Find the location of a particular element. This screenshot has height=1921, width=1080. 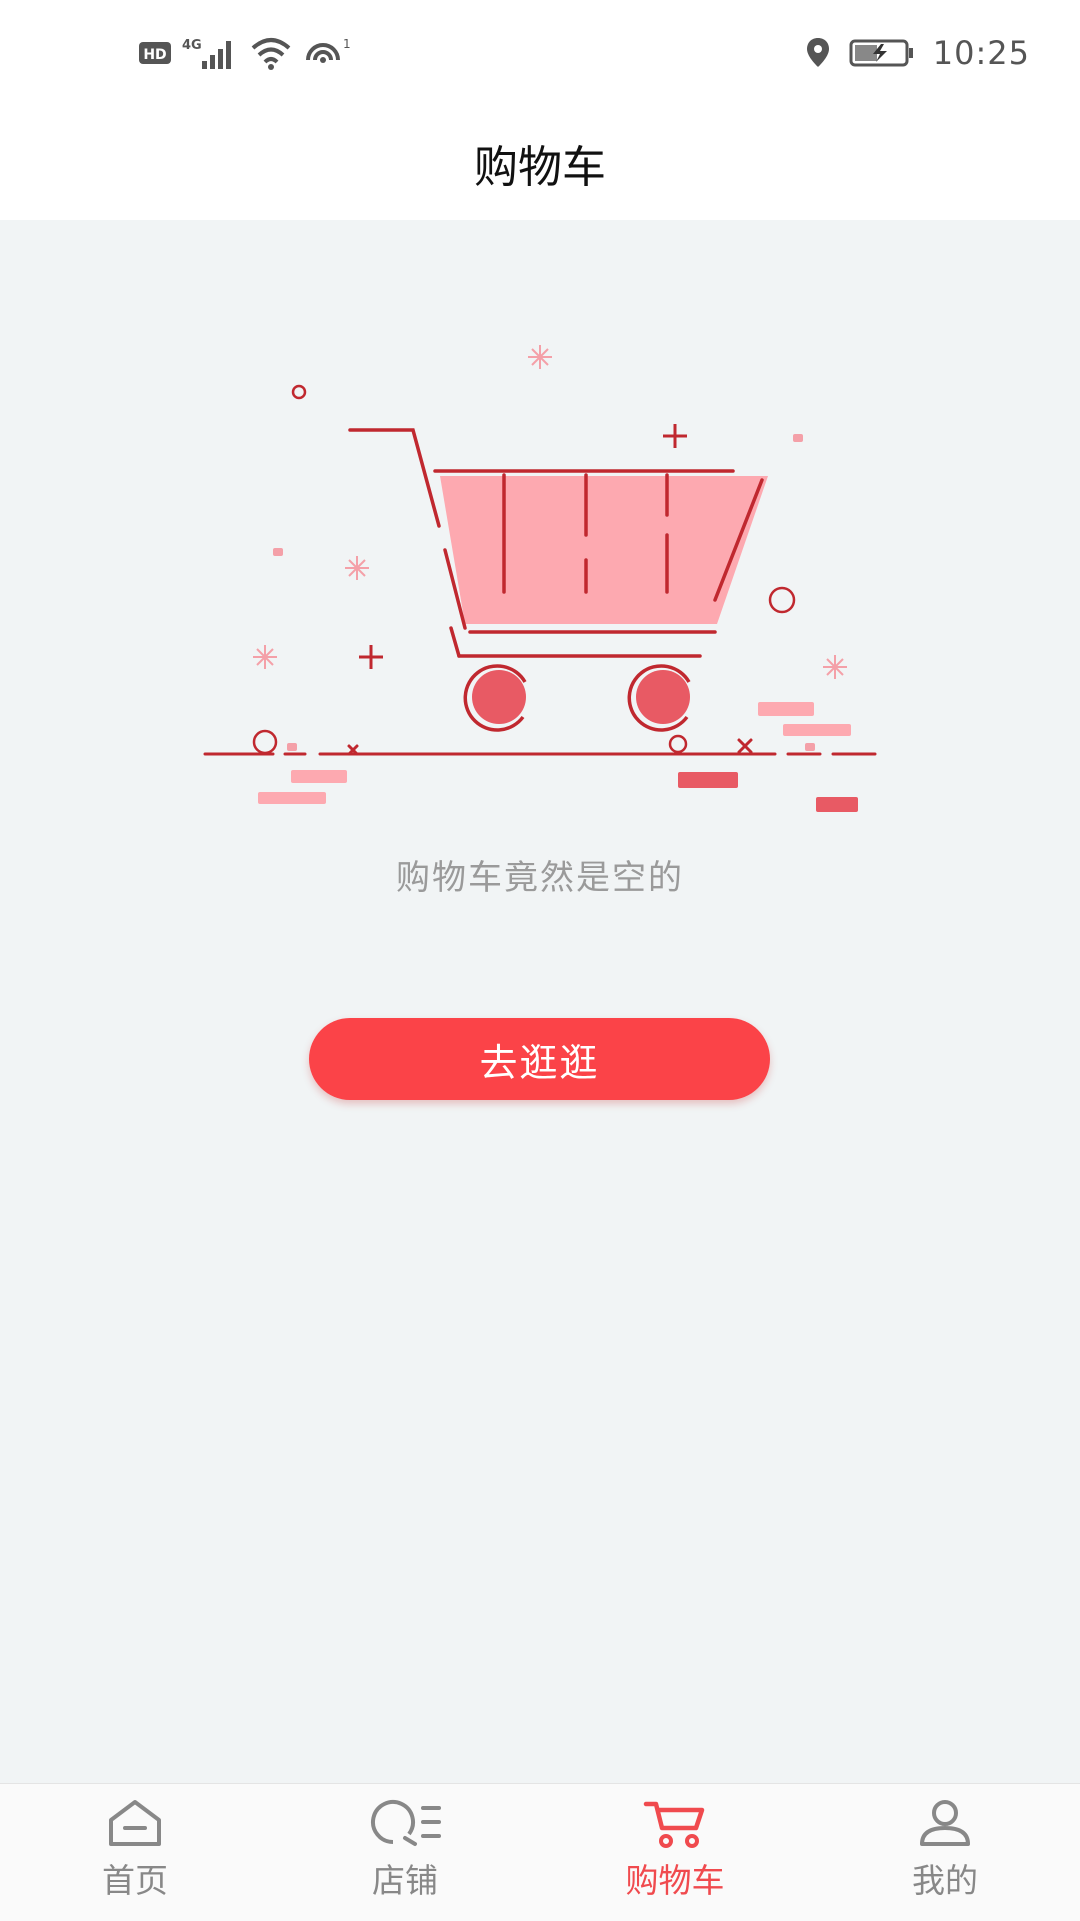

tab-cart: 购物车 is located at coordinates (675, 1852).